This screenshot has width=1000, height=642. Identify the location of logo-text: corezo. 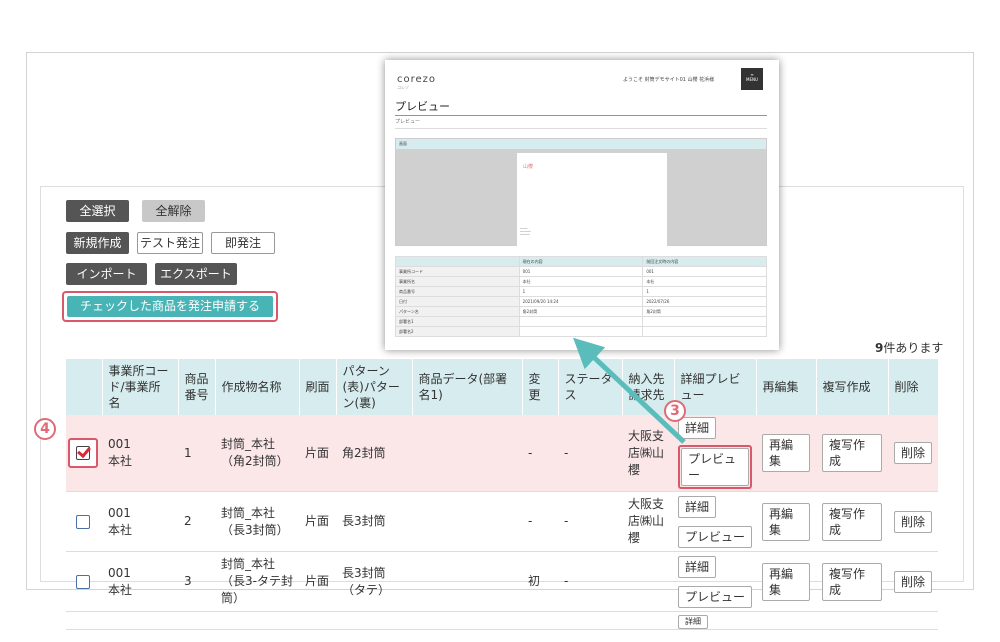
(417, 79).